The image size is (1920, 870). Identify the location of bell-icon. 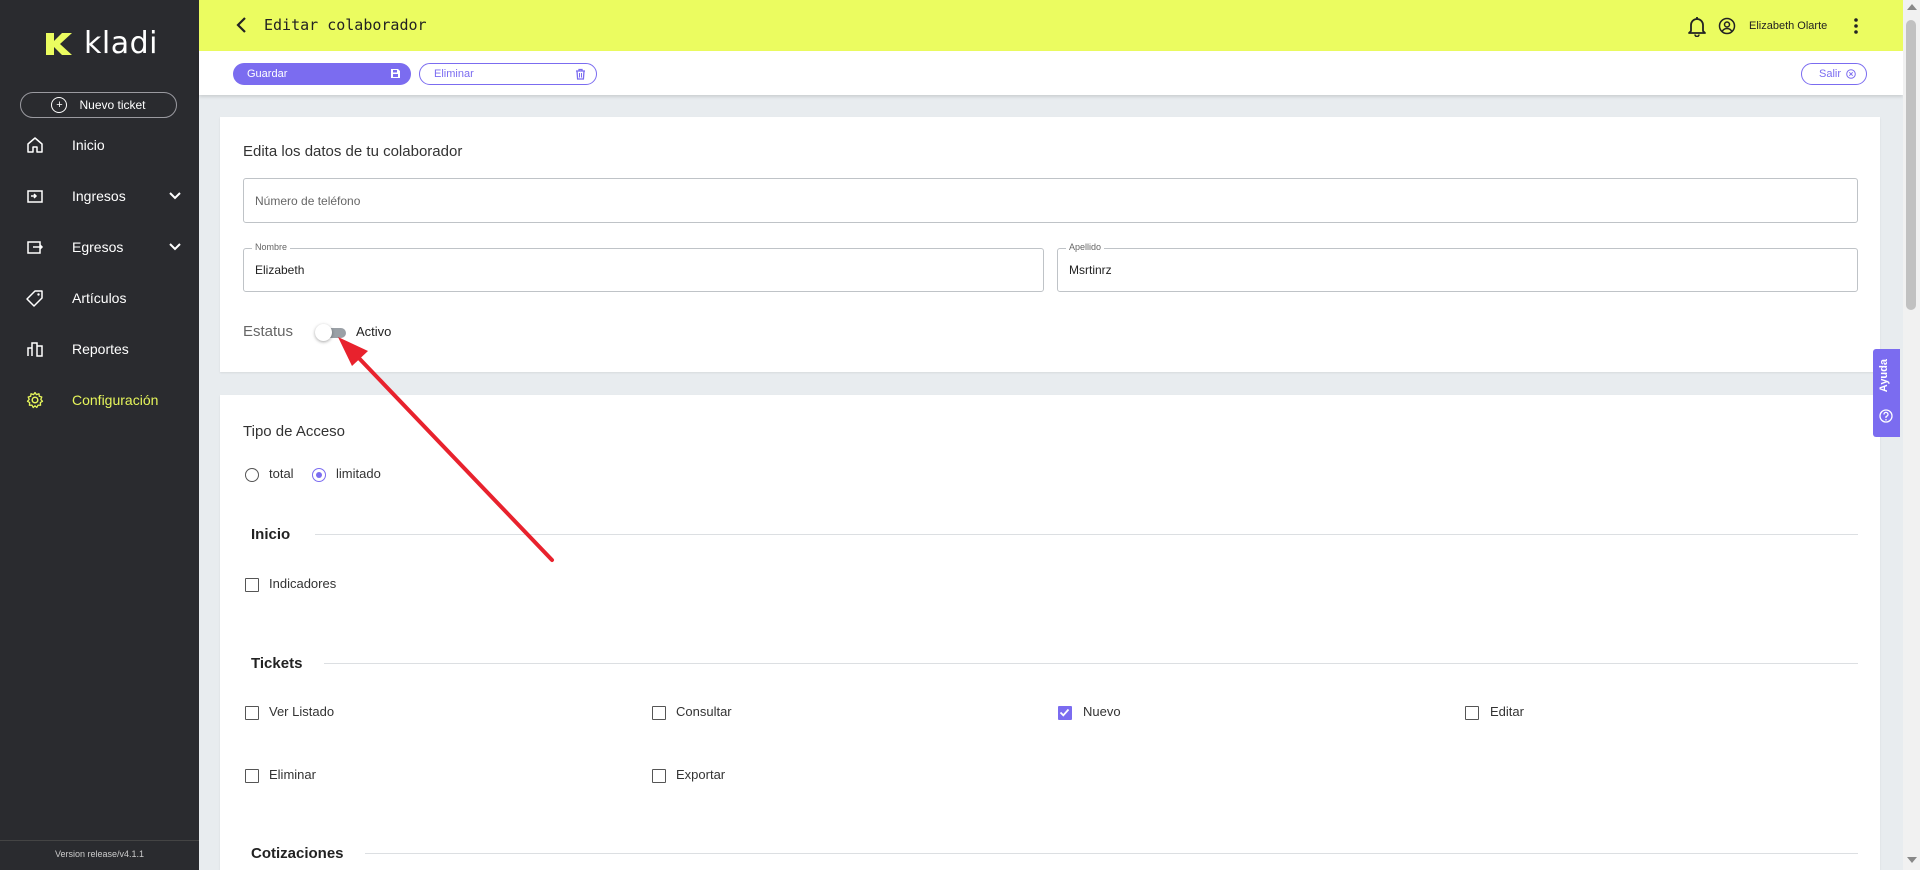
(1697, 26).